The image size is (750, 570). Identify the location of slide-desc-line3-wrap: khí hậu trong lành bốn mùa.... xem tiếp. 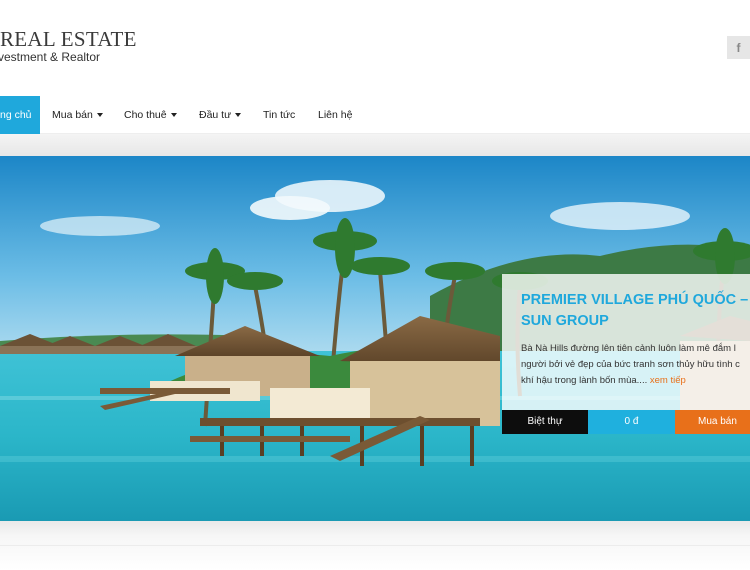
(635, 381).